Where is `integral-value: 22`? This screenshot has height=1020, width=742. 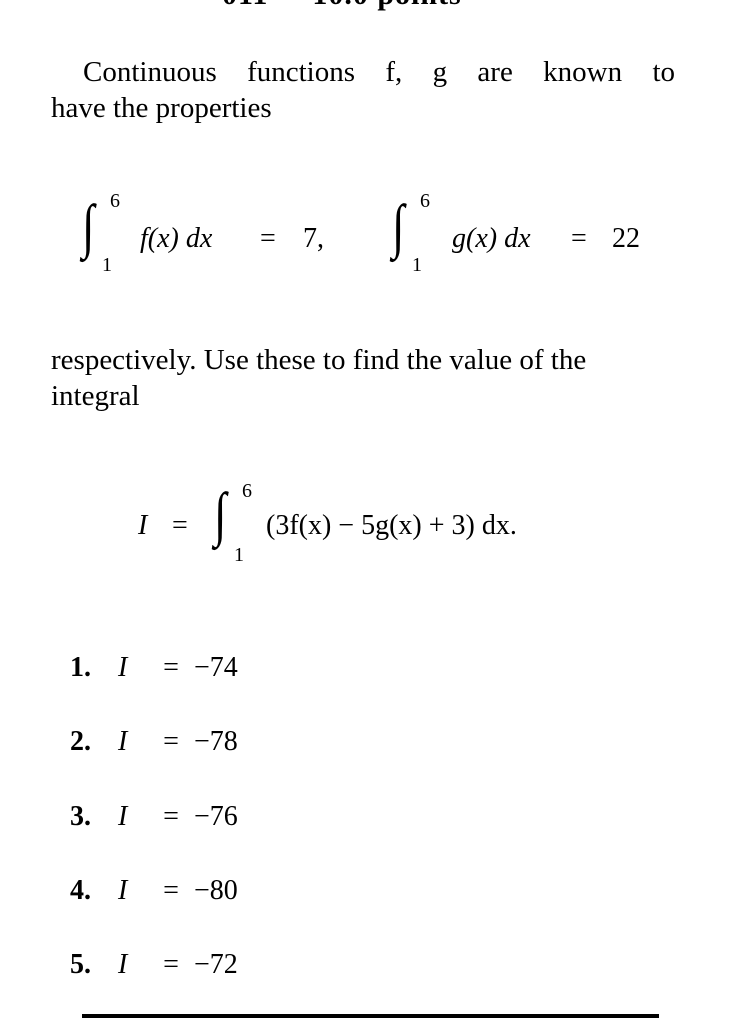 integral-value: 22 is located at coordinates (626, 238).